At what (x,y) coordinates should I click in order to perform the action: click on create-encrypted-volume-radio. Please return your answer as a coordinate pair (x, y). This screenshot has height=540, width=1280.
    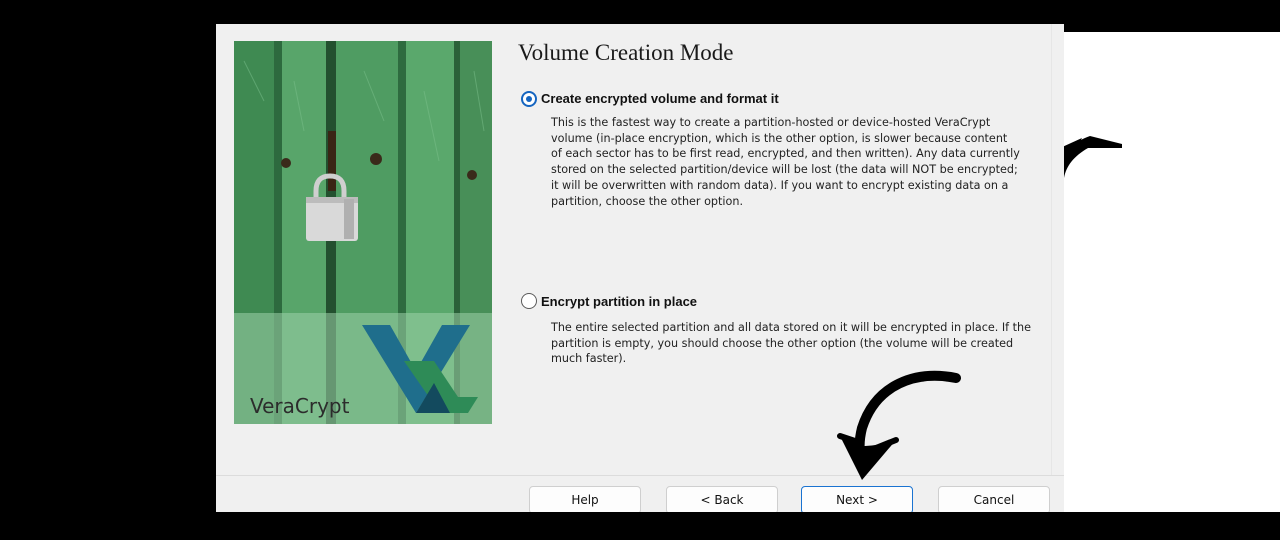
    Looking at the image, I should click on (529, 99).